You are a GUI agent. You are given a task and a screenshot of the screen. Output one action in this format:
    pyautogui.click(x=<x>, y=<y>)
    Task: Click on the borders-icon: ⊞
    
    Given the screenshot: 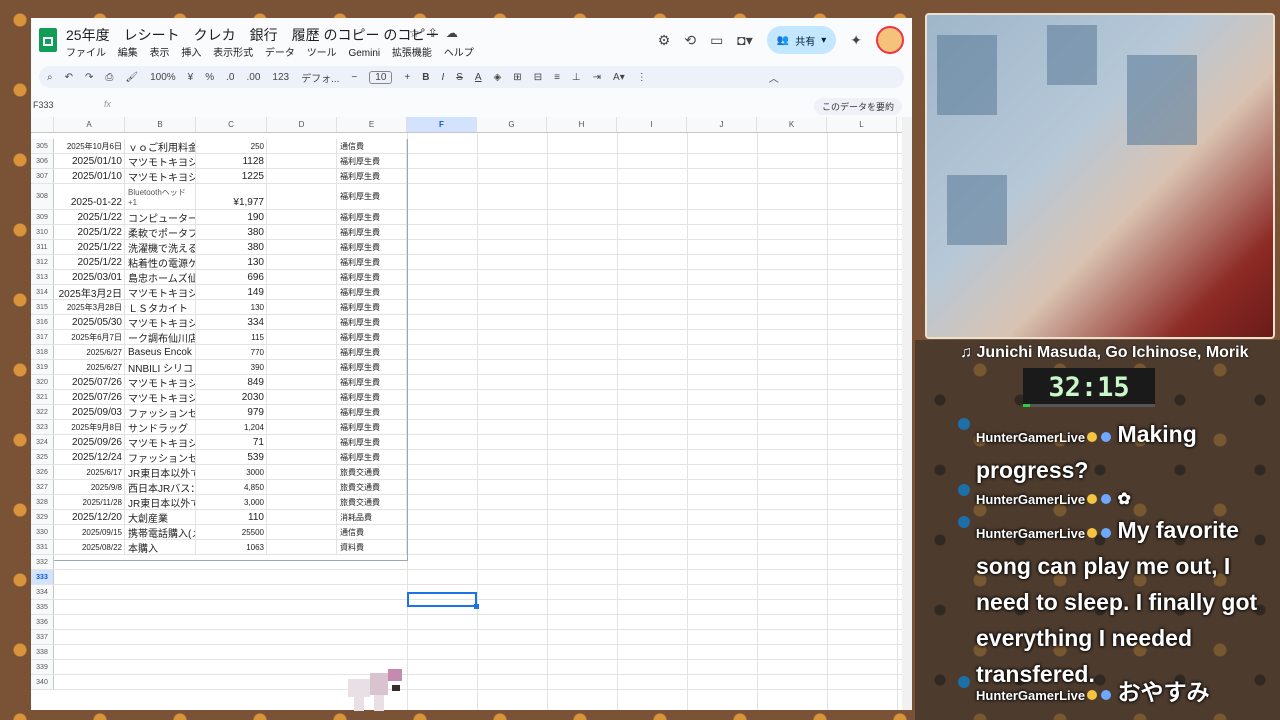 What is the action you would take?
    pyautogui.click(x=517, y=77)
    